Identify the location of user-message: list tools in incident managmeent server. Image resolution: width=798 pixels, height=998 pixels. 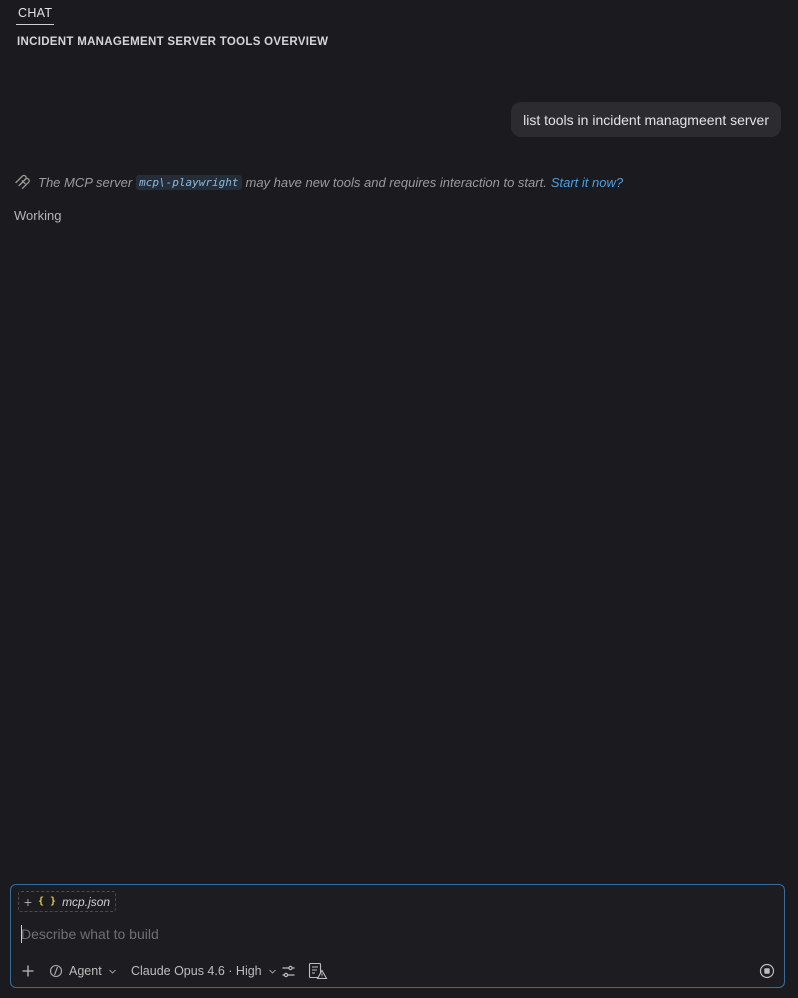
(646, 119).